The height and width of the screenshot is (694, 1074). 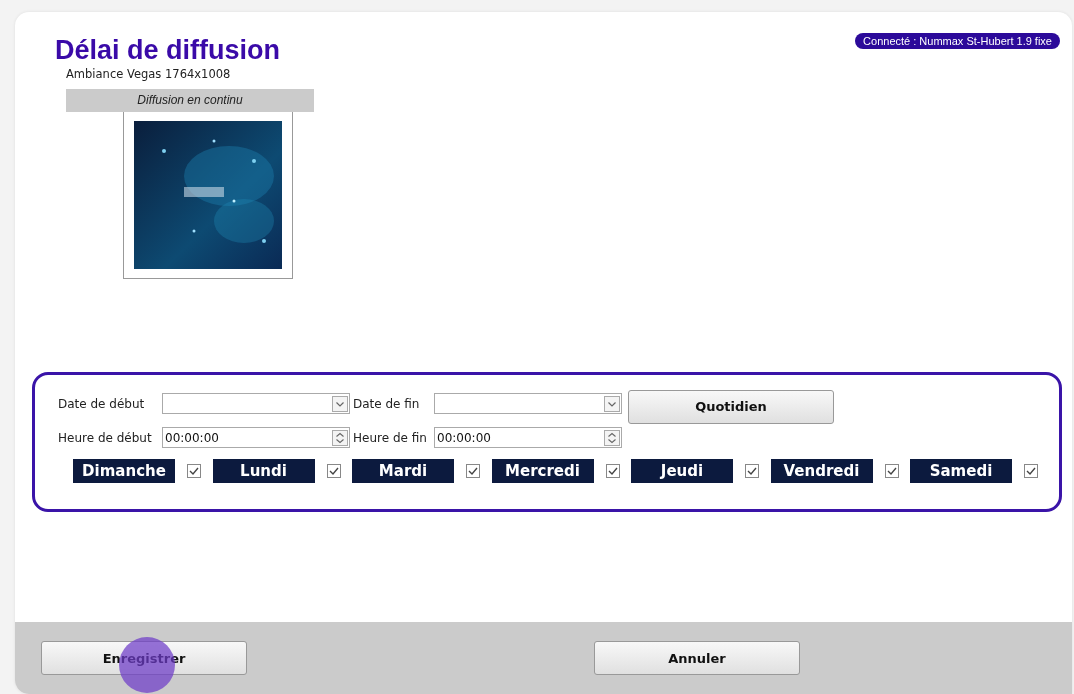 I want to click on field-label: Date de début, so click(x=102, y=403).